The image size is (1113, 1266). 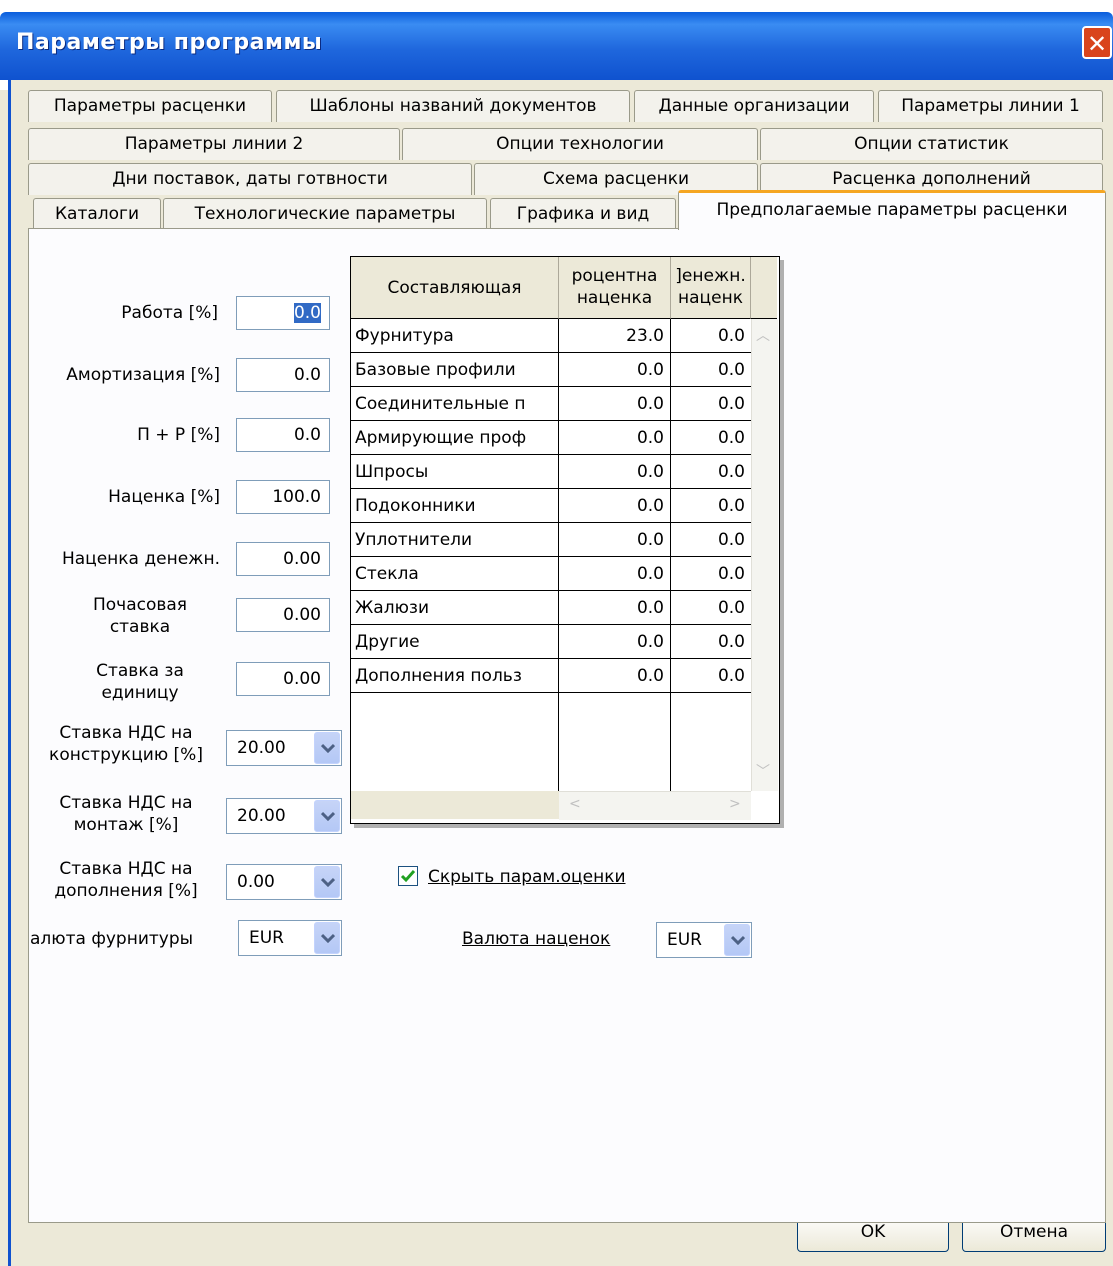 I want to click on tab-statistics-options: Опции статистик, so click(x=931, y=144).